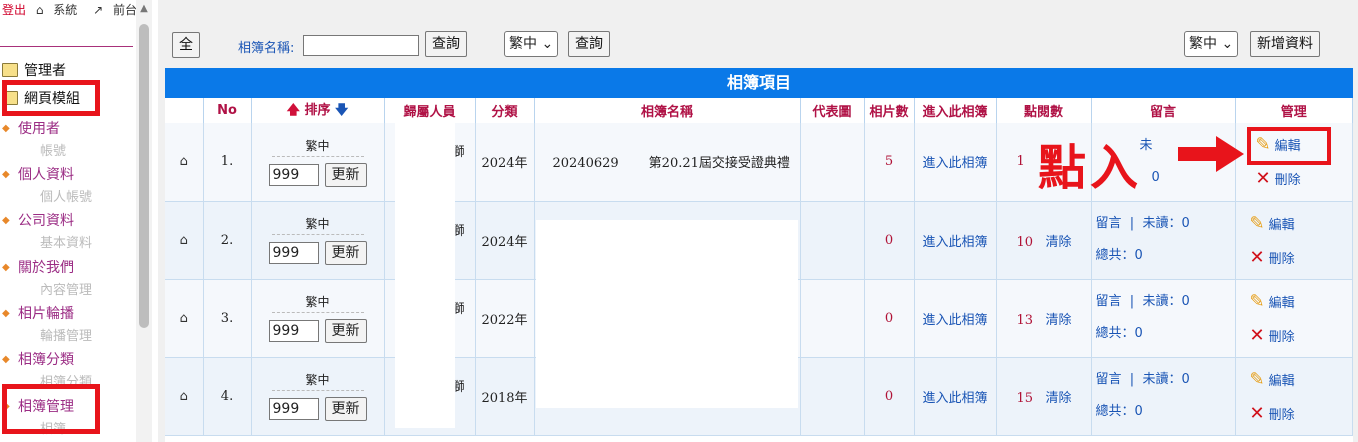  Describe the element at coordinates (1203, 44) in the screenshot. I see `language-select-value: 繁中` at that location.